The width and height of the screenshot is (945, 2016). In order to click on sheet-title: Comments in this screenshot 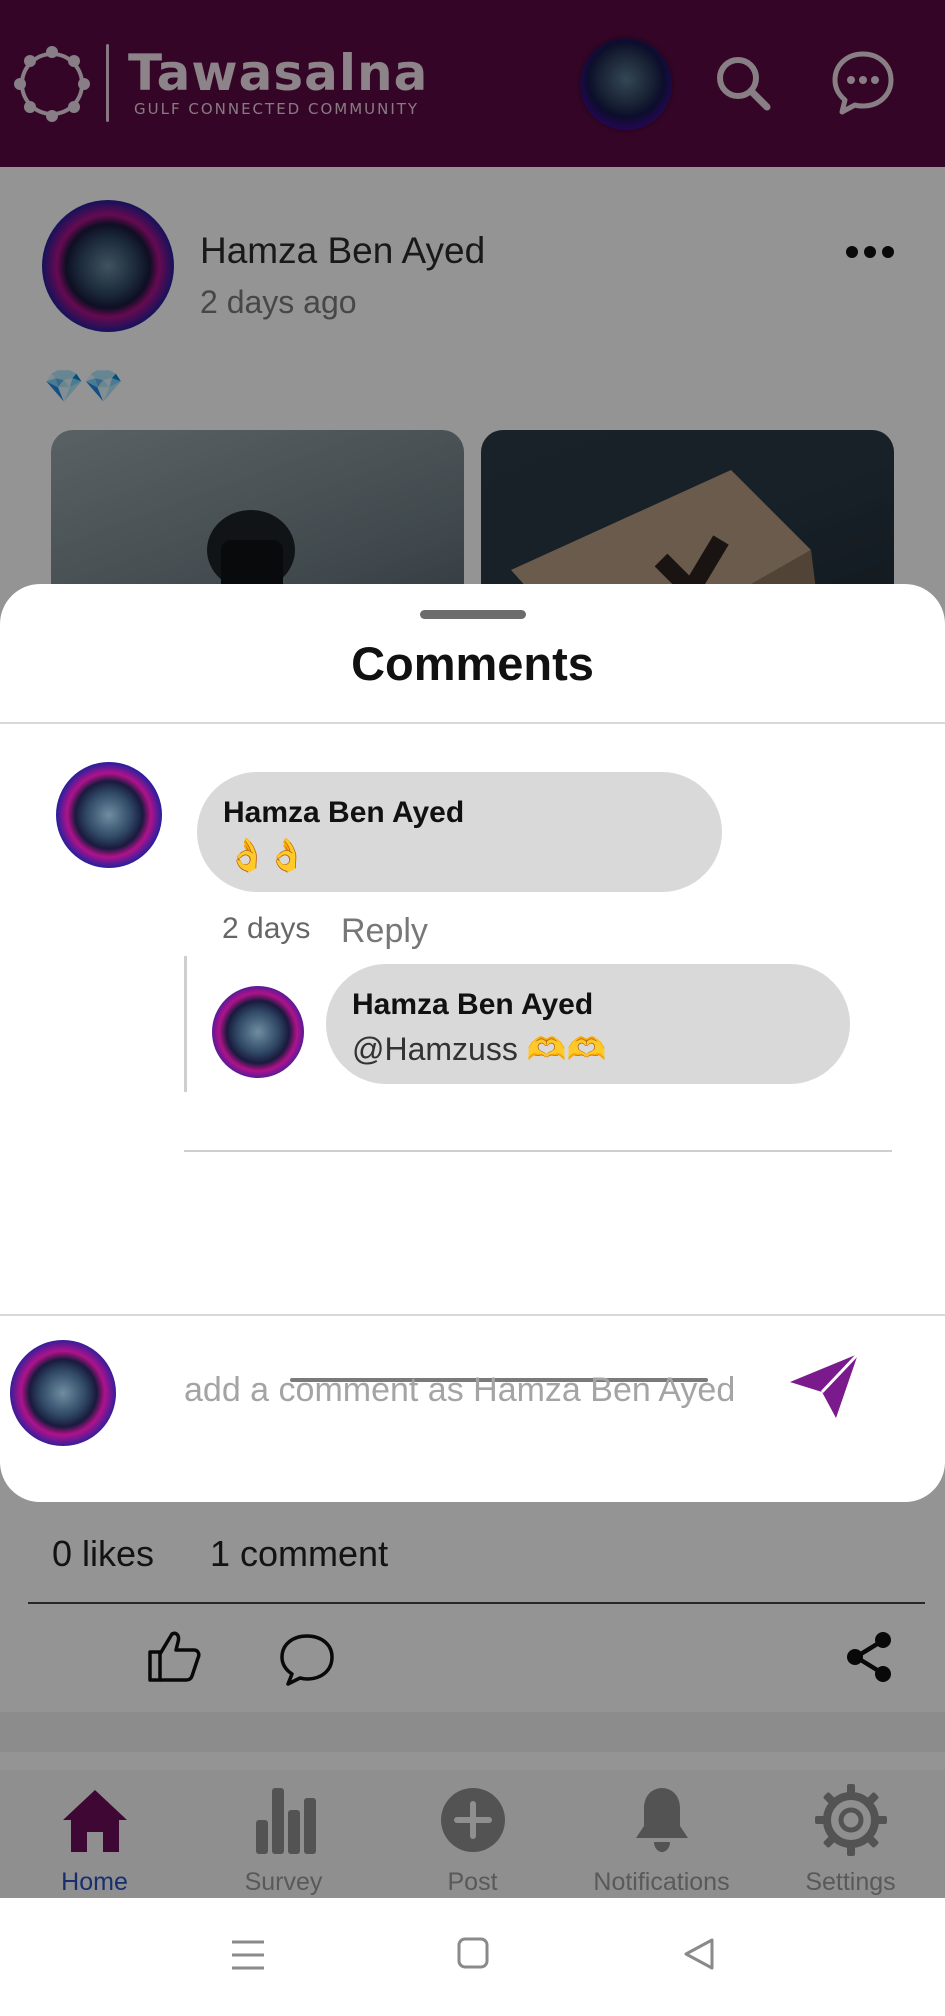, I will do `click(472, 663)`.